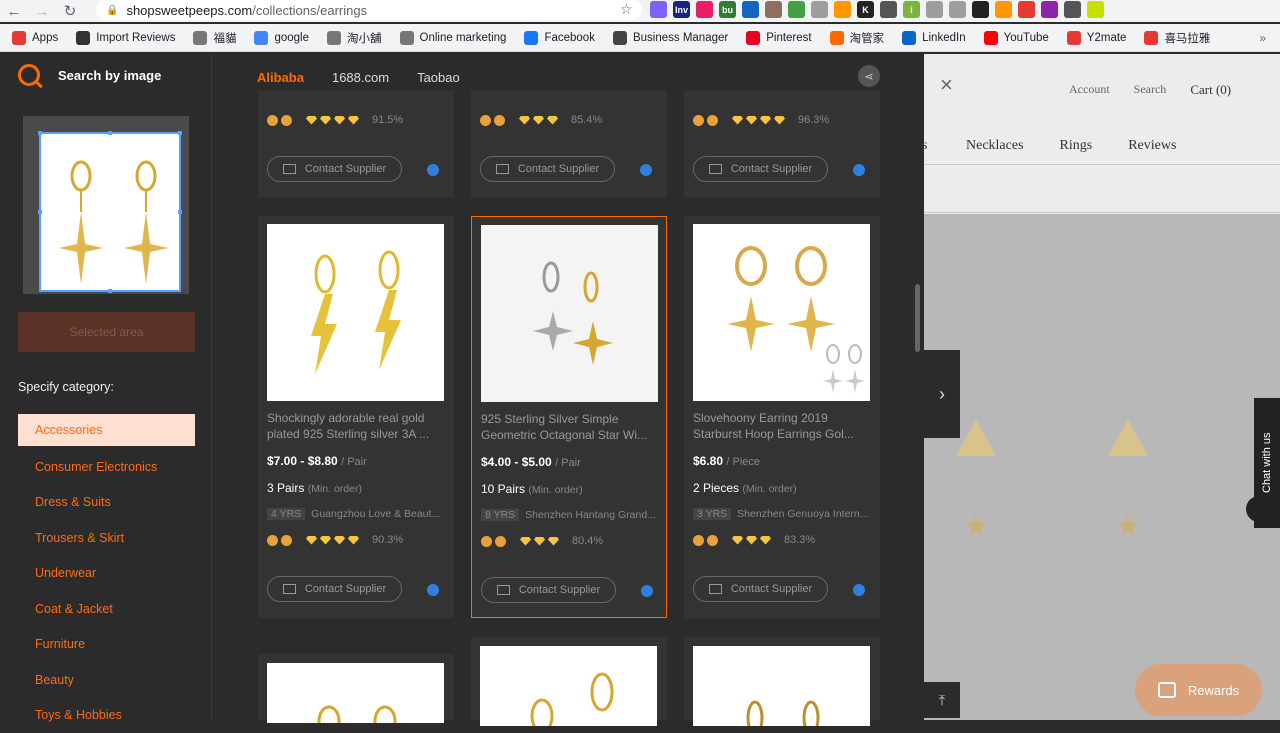 The width and height of the screenshot is (1280, 733). Describe the element at coordinates (1210, 90) in the screenshot. I see `cart-link: Cart (0)` at that location.